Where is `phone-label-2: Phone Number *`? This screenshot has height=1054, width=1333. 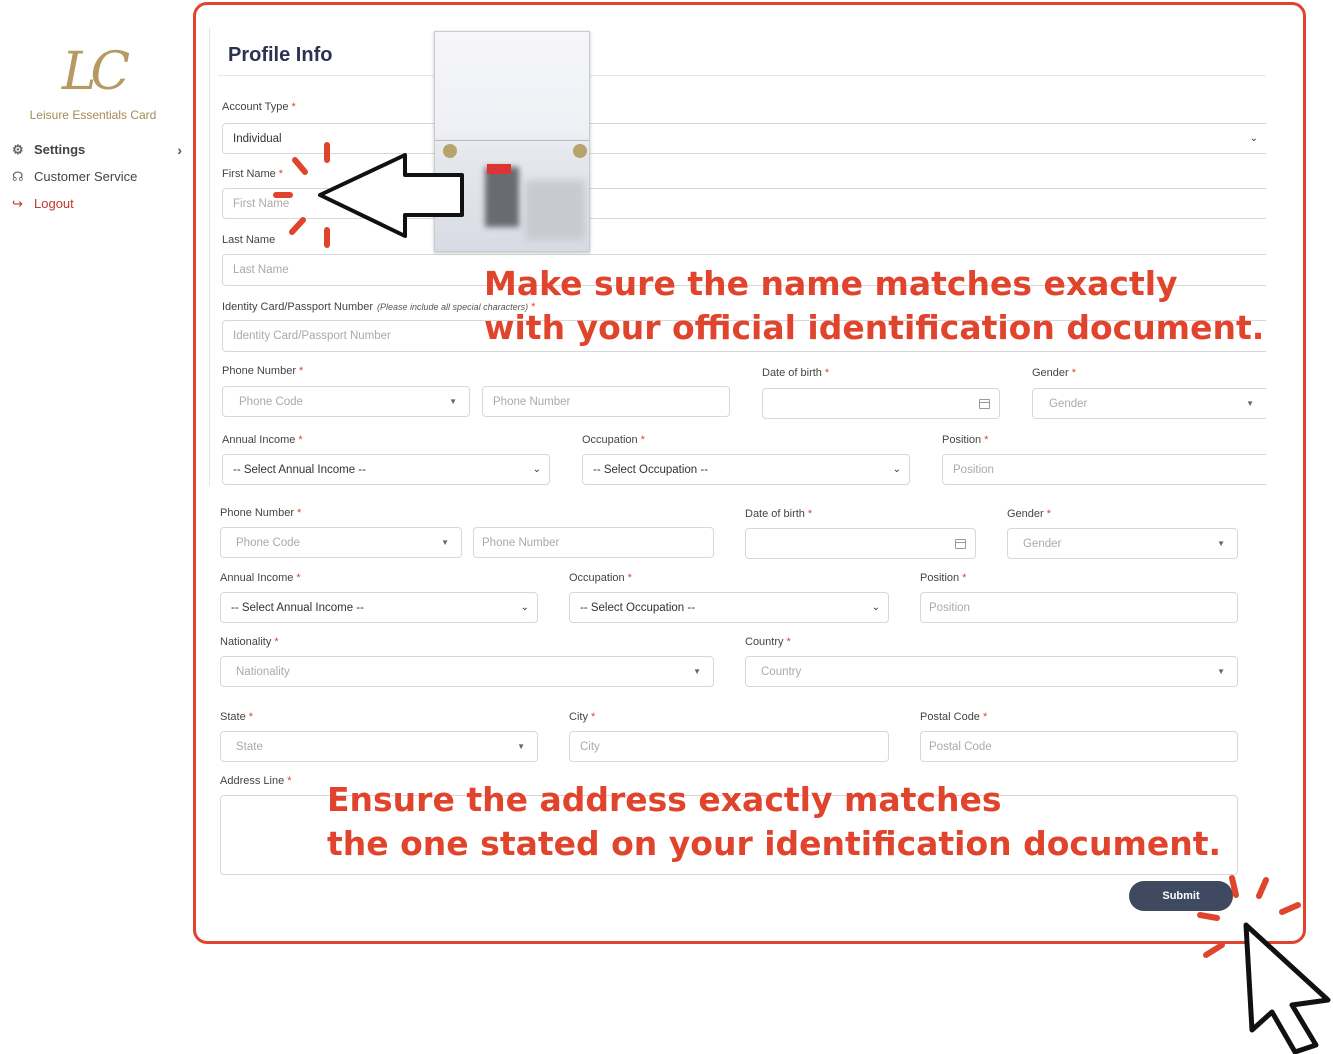
phone-label-2: Phone Number * is located at coordinates (261, 513).